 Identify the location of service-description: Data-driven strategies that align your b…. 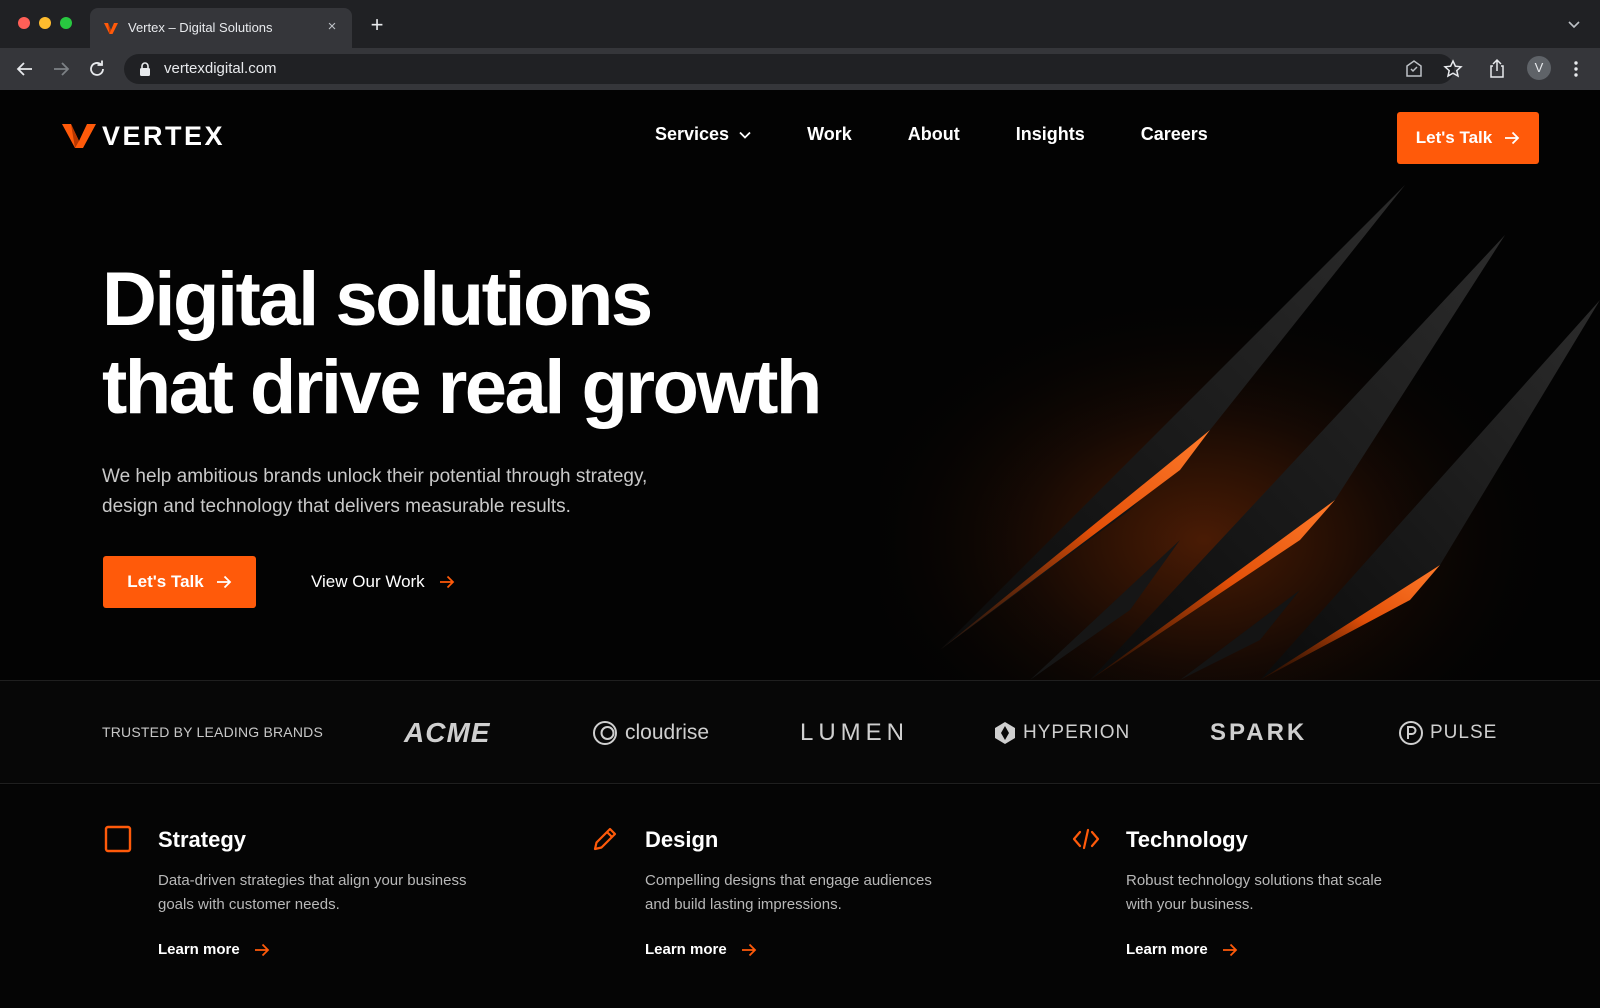
(323, 893).